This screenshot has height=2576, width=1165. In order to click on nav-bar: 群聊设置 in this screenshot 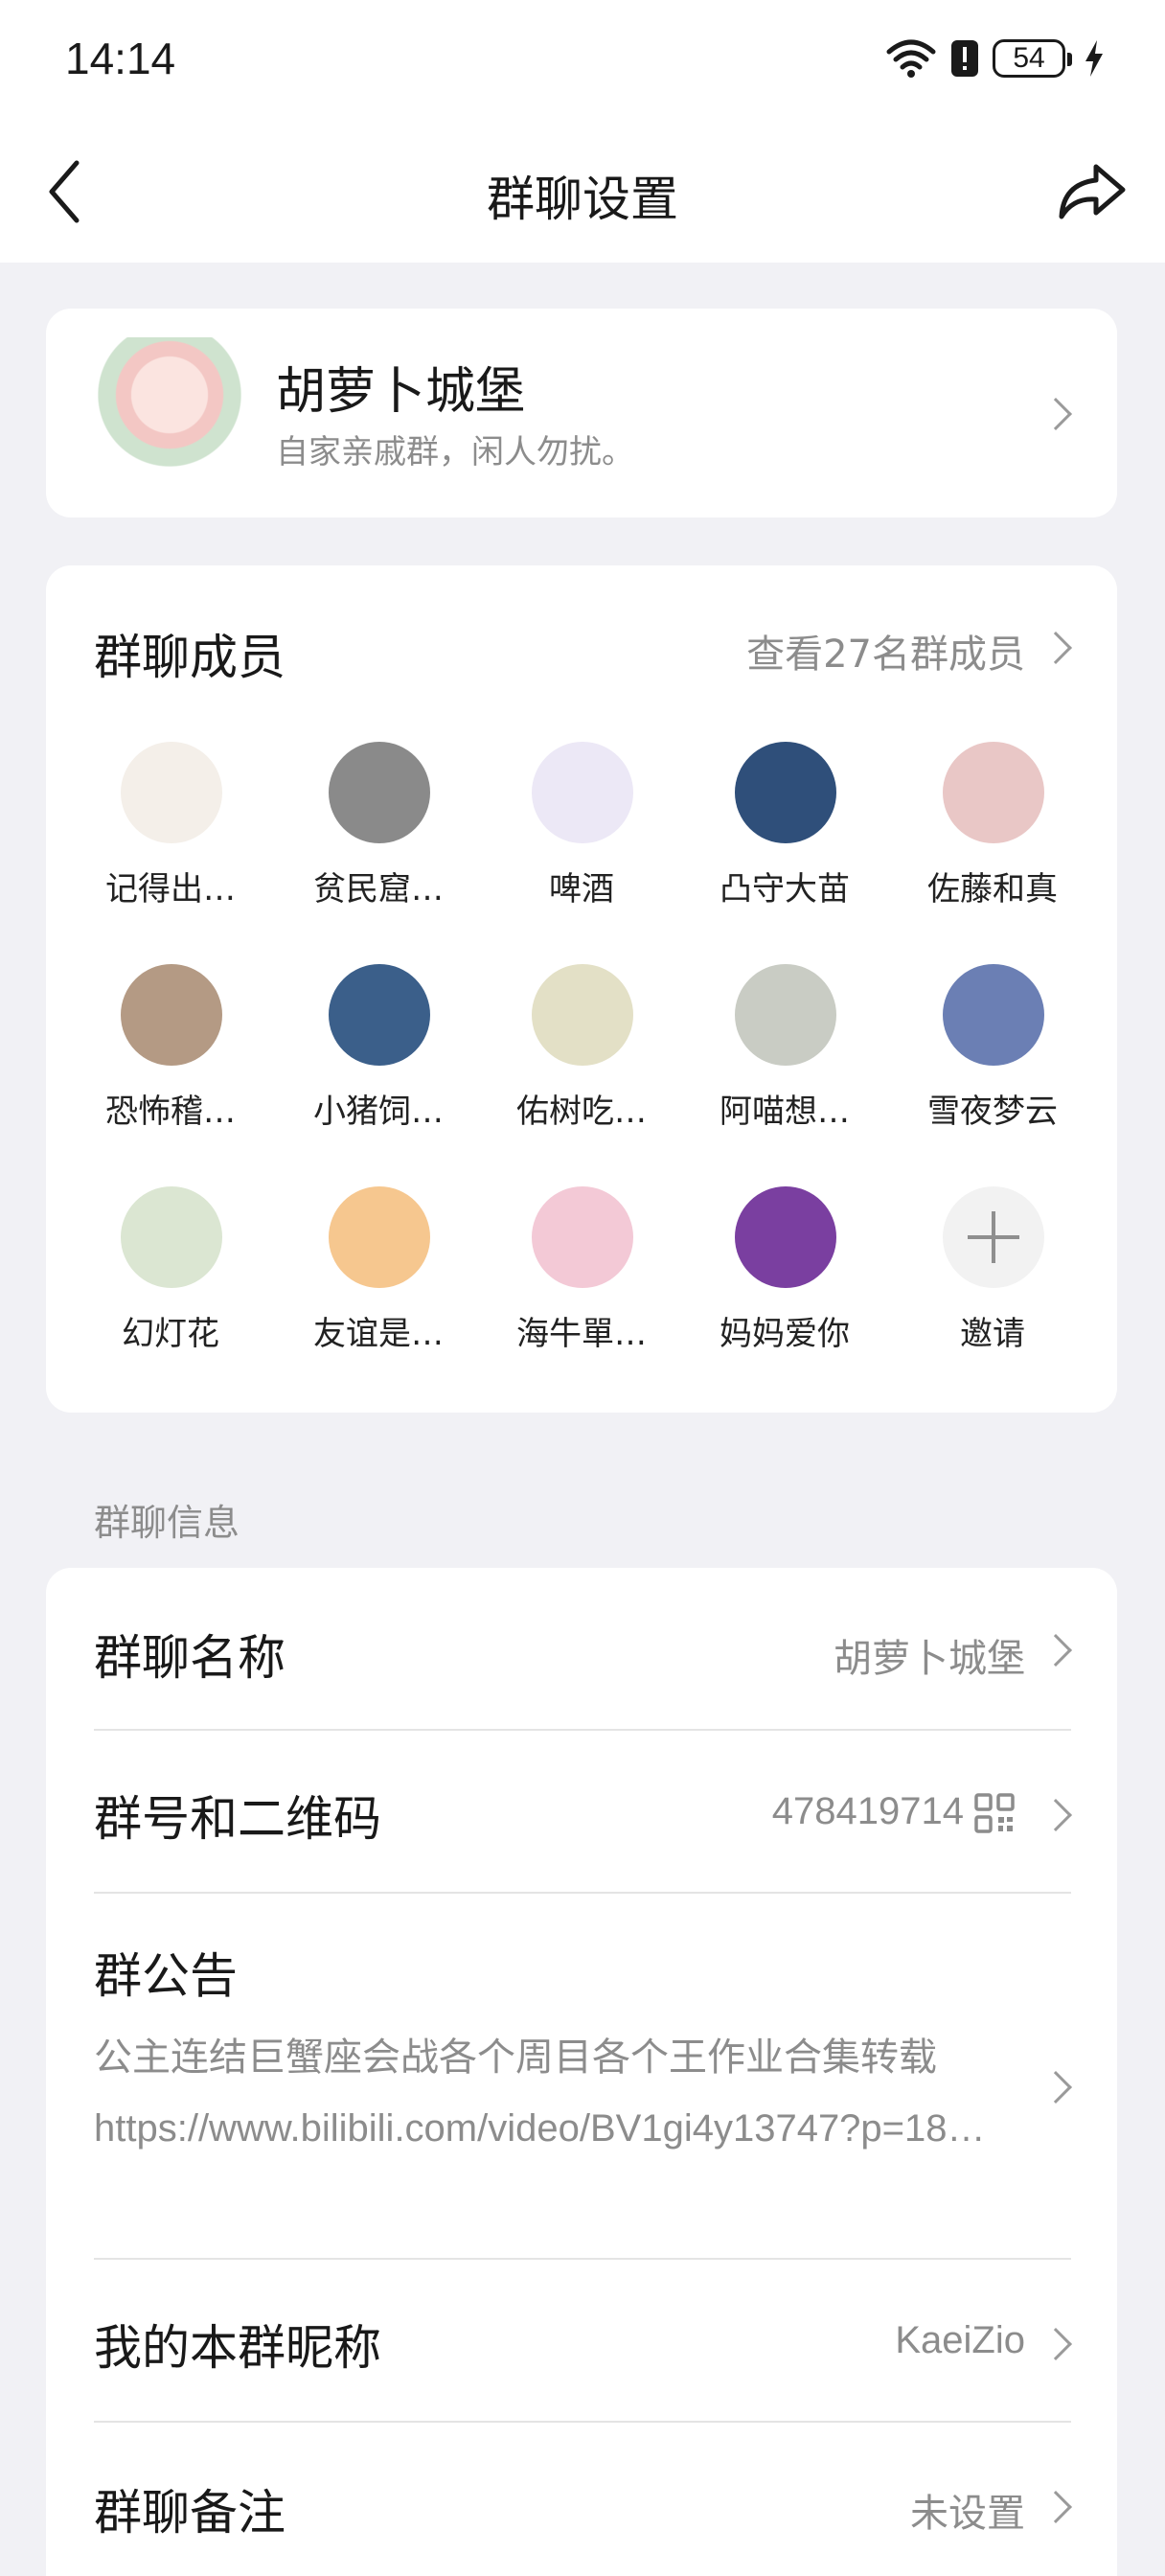, I will do `click(582, 191)`.